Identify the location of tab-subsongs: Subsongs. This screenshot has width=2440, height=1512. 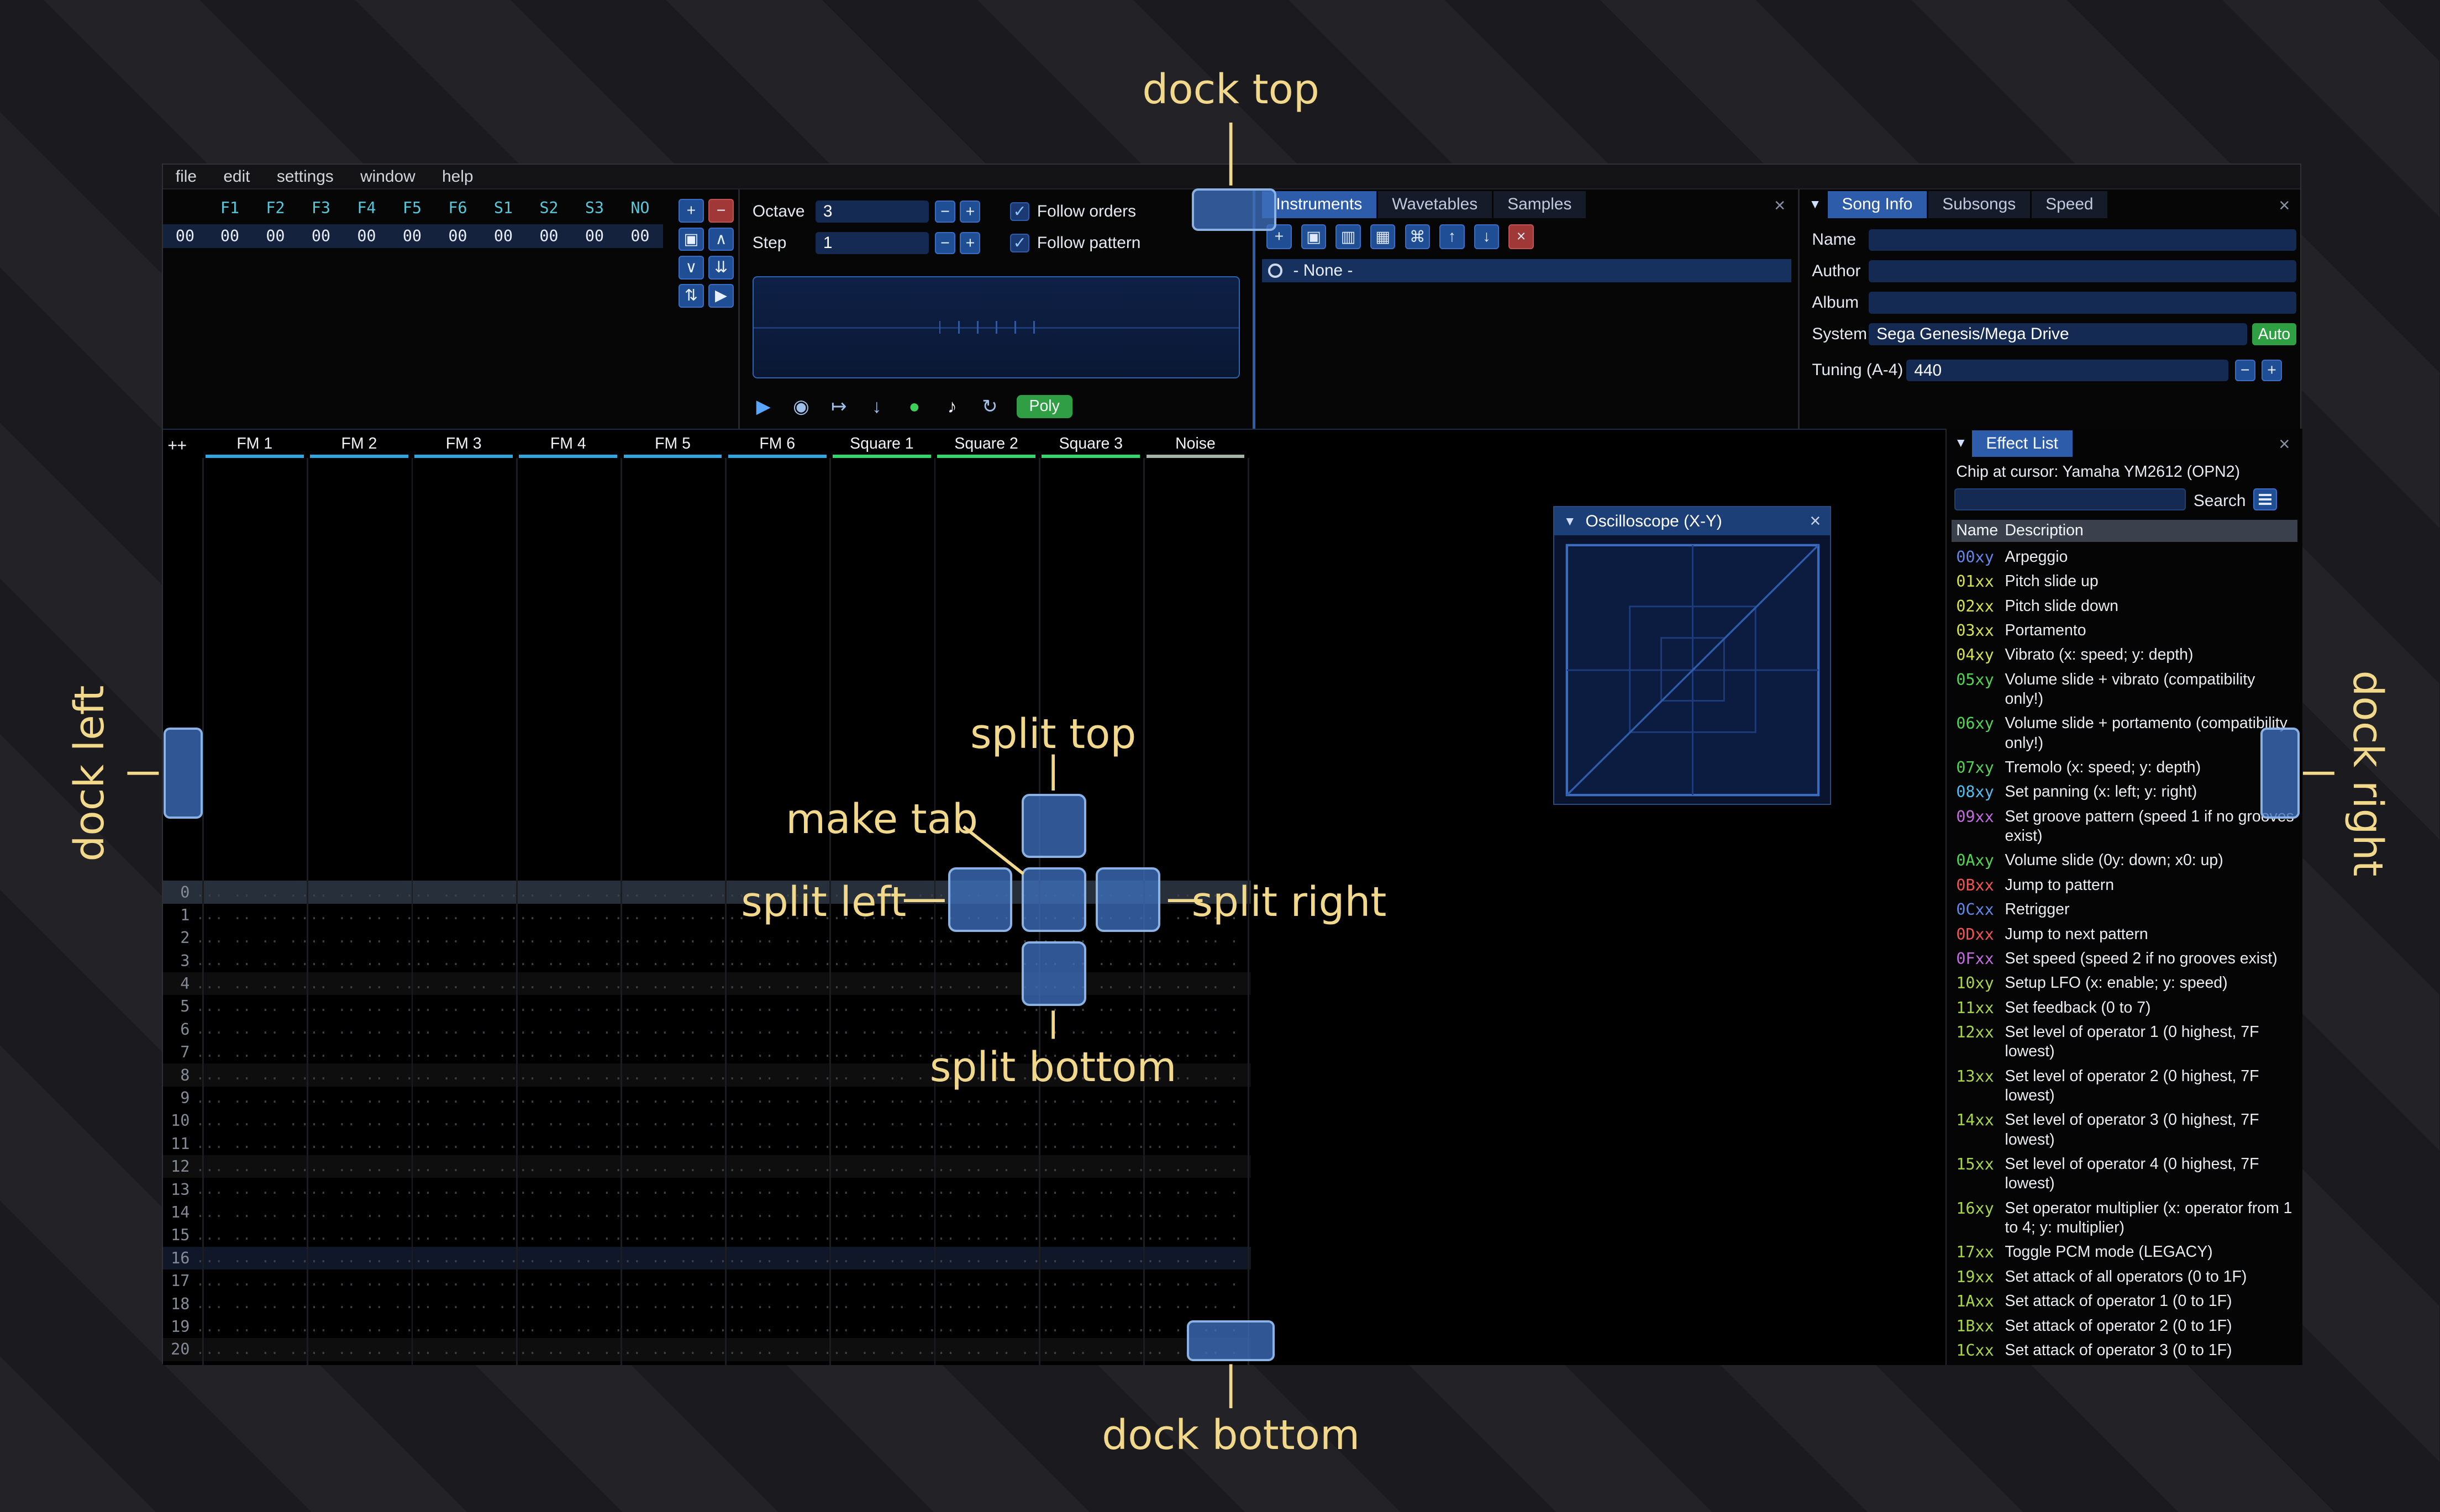
(1979, 204).